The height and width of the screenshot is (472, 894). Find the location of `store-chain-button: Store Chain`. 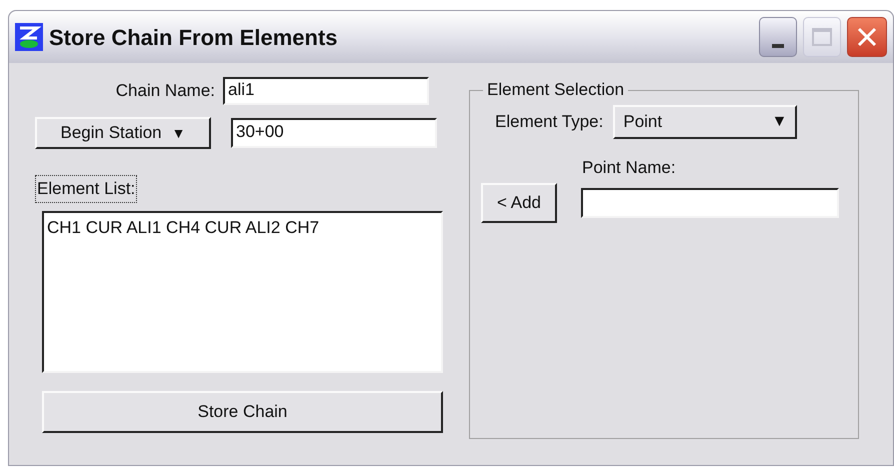

store-chain-button: Store Chain is located at coordinates (242, 411).